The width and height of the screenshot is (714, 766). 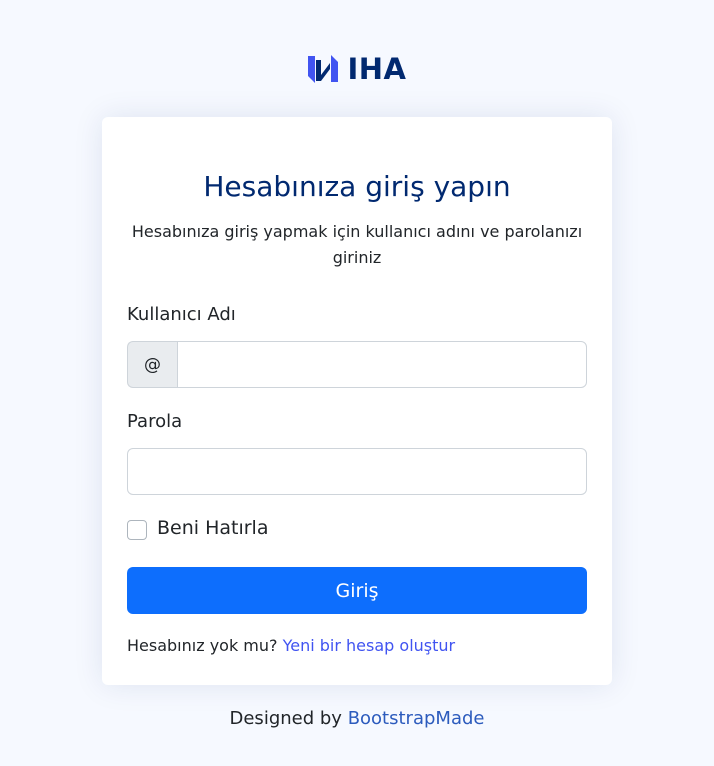 I want to click on footer-credits: Designed by BootstrapMade, so click(x=357, y=718).